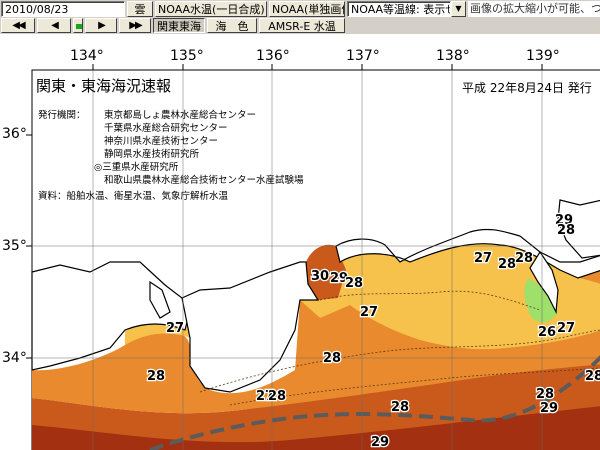 The width and height of the screenshot is (600, 450). I want to click on last-frame-button: ▶▶, so click(135, 25).